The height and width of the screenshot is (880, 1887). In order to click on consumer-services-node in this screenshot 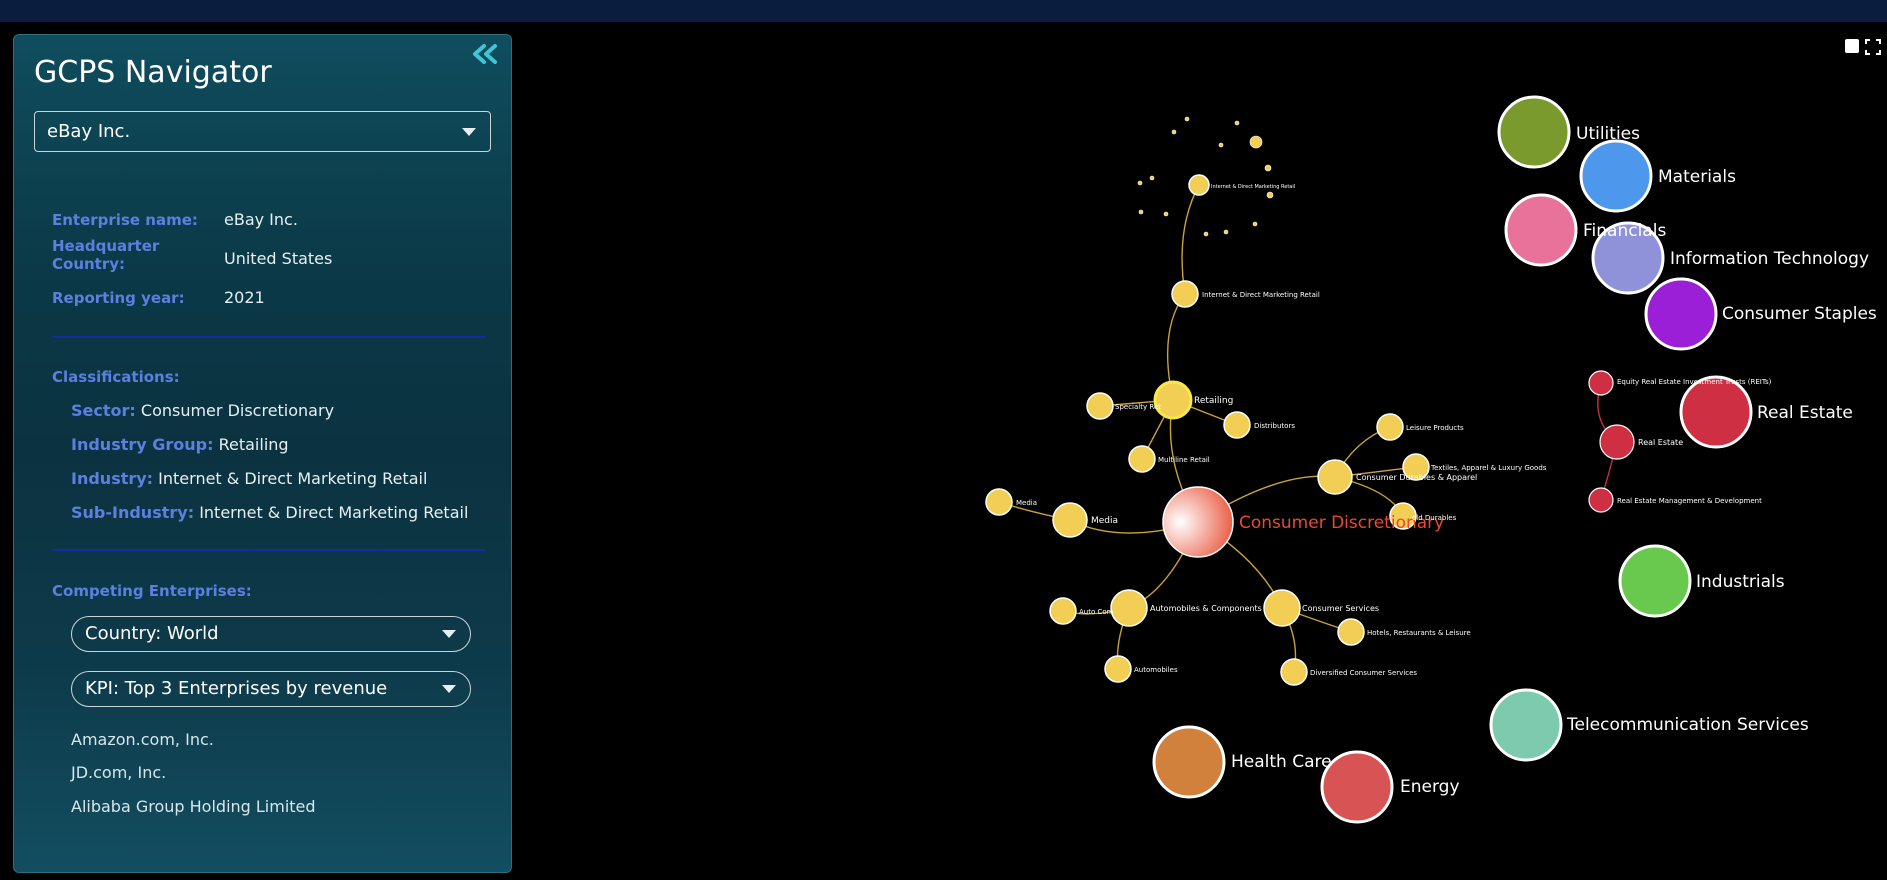, I will do `click(1282, 608)`.